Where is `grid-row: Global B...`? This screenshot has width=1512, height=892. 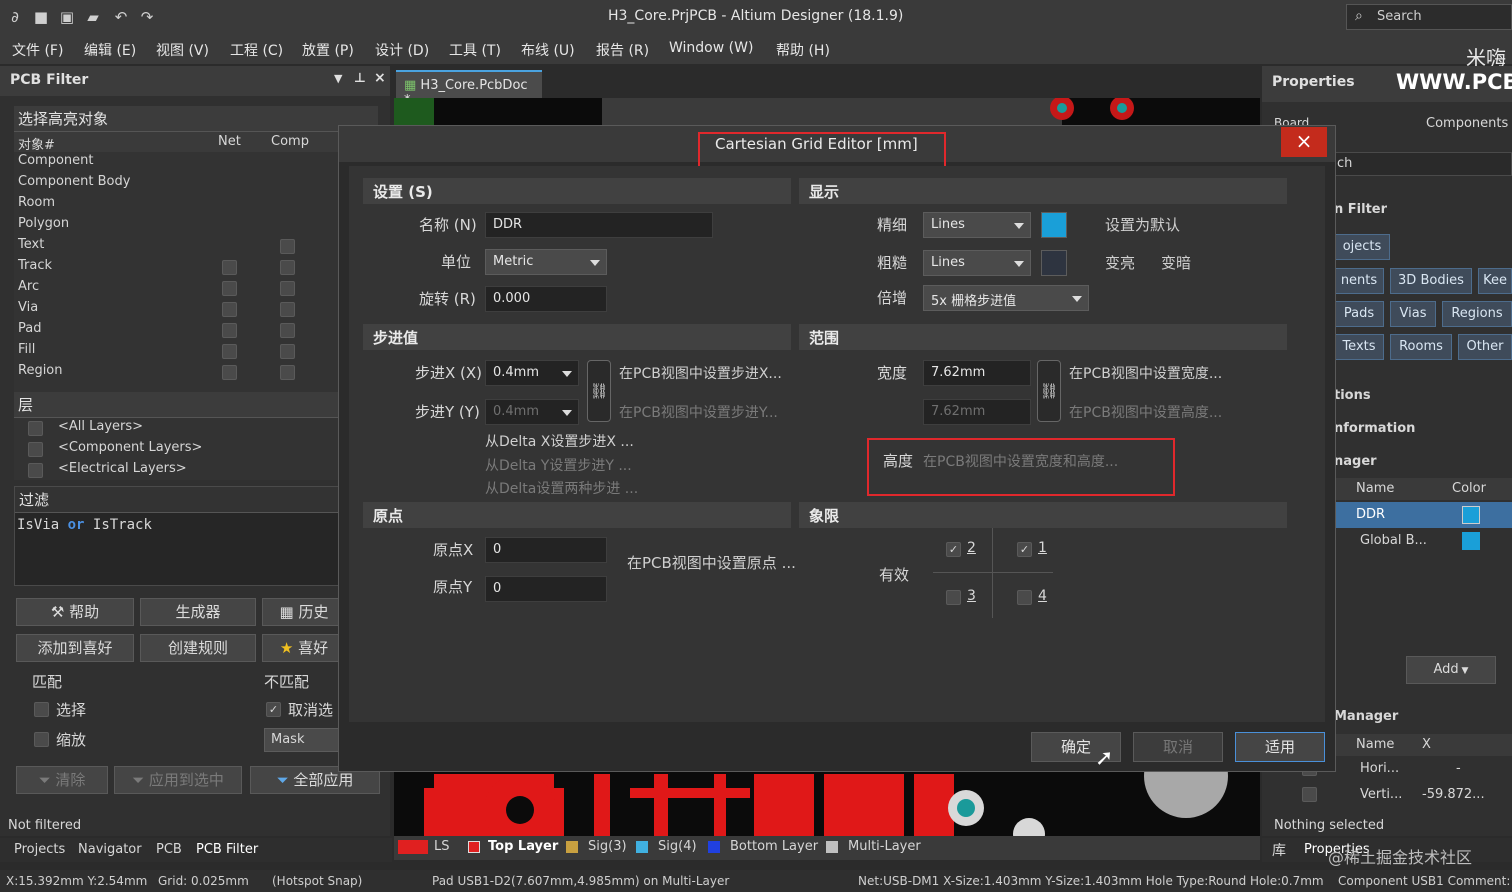
grid-row: Global B... is located at coordinates (1423, 541).